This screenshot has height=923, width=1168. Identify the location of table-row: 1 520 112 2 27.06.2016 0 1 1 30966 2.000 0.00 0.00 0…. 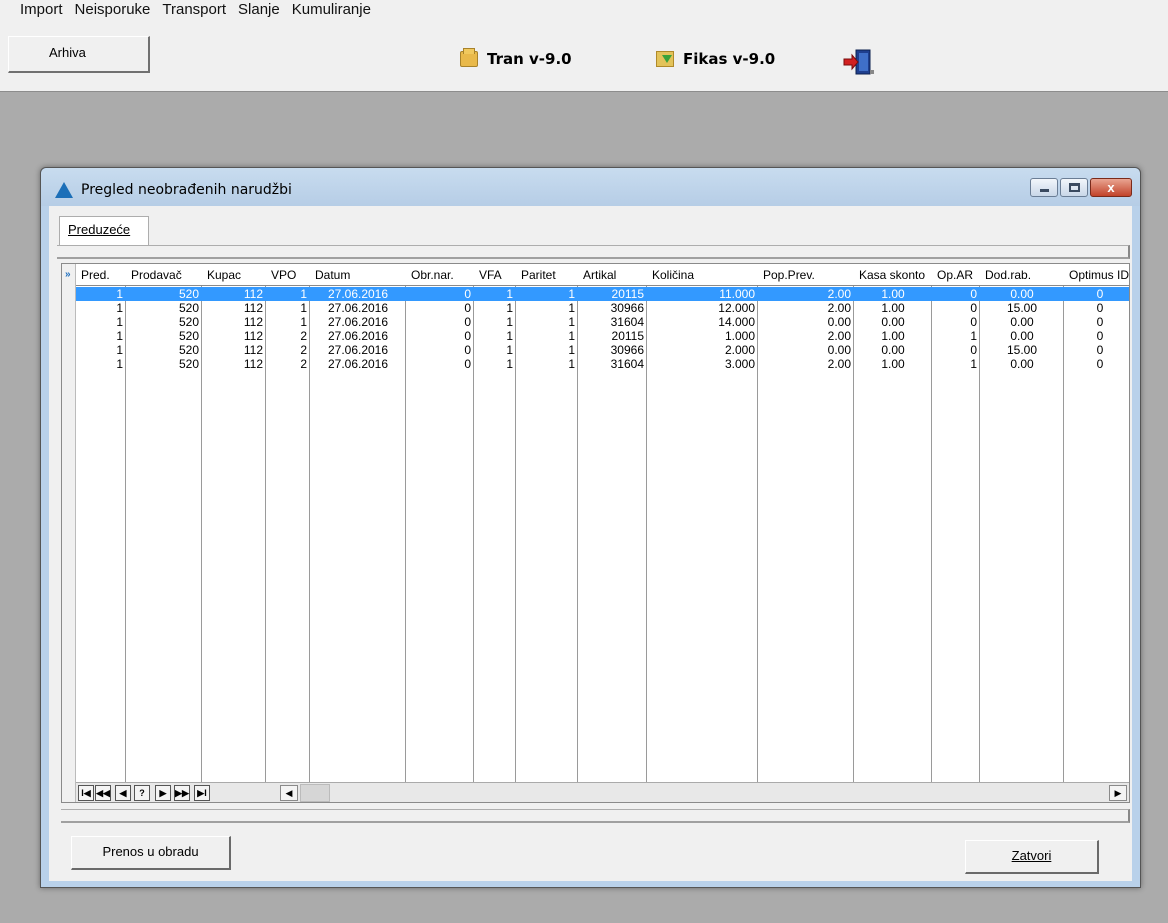
(602, 350).